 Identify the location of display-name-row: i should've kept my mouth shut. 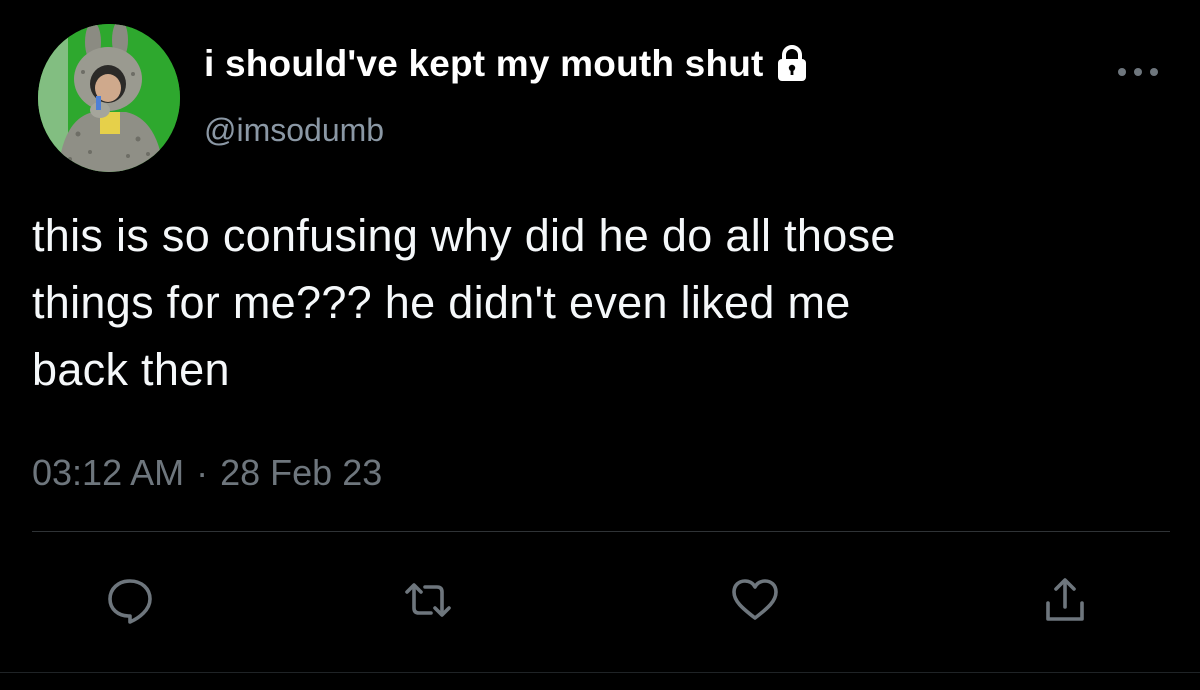
(509, 64).